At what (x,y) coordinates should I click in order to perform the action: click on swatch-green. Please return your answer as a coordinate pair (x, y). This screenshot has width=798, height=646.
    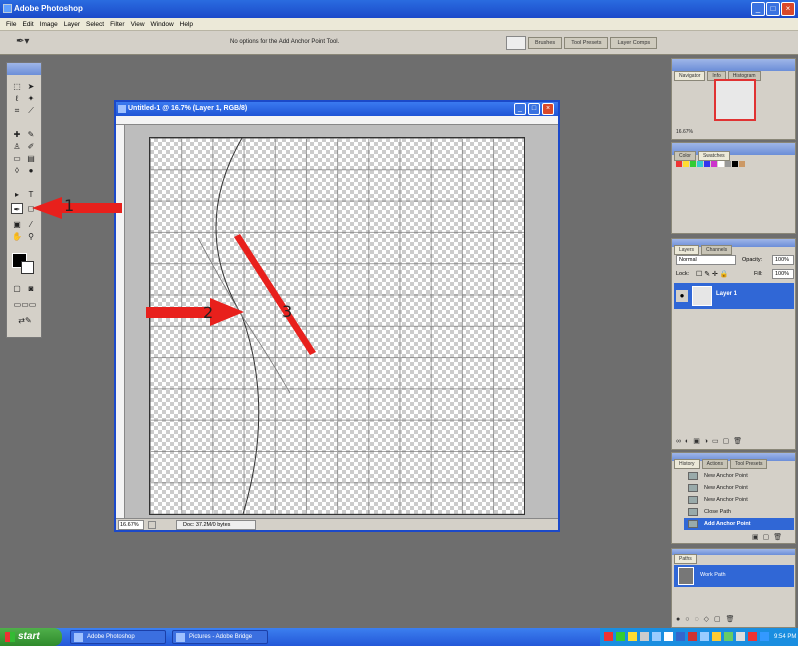
    Looking at the image, I should click on (693, 164).